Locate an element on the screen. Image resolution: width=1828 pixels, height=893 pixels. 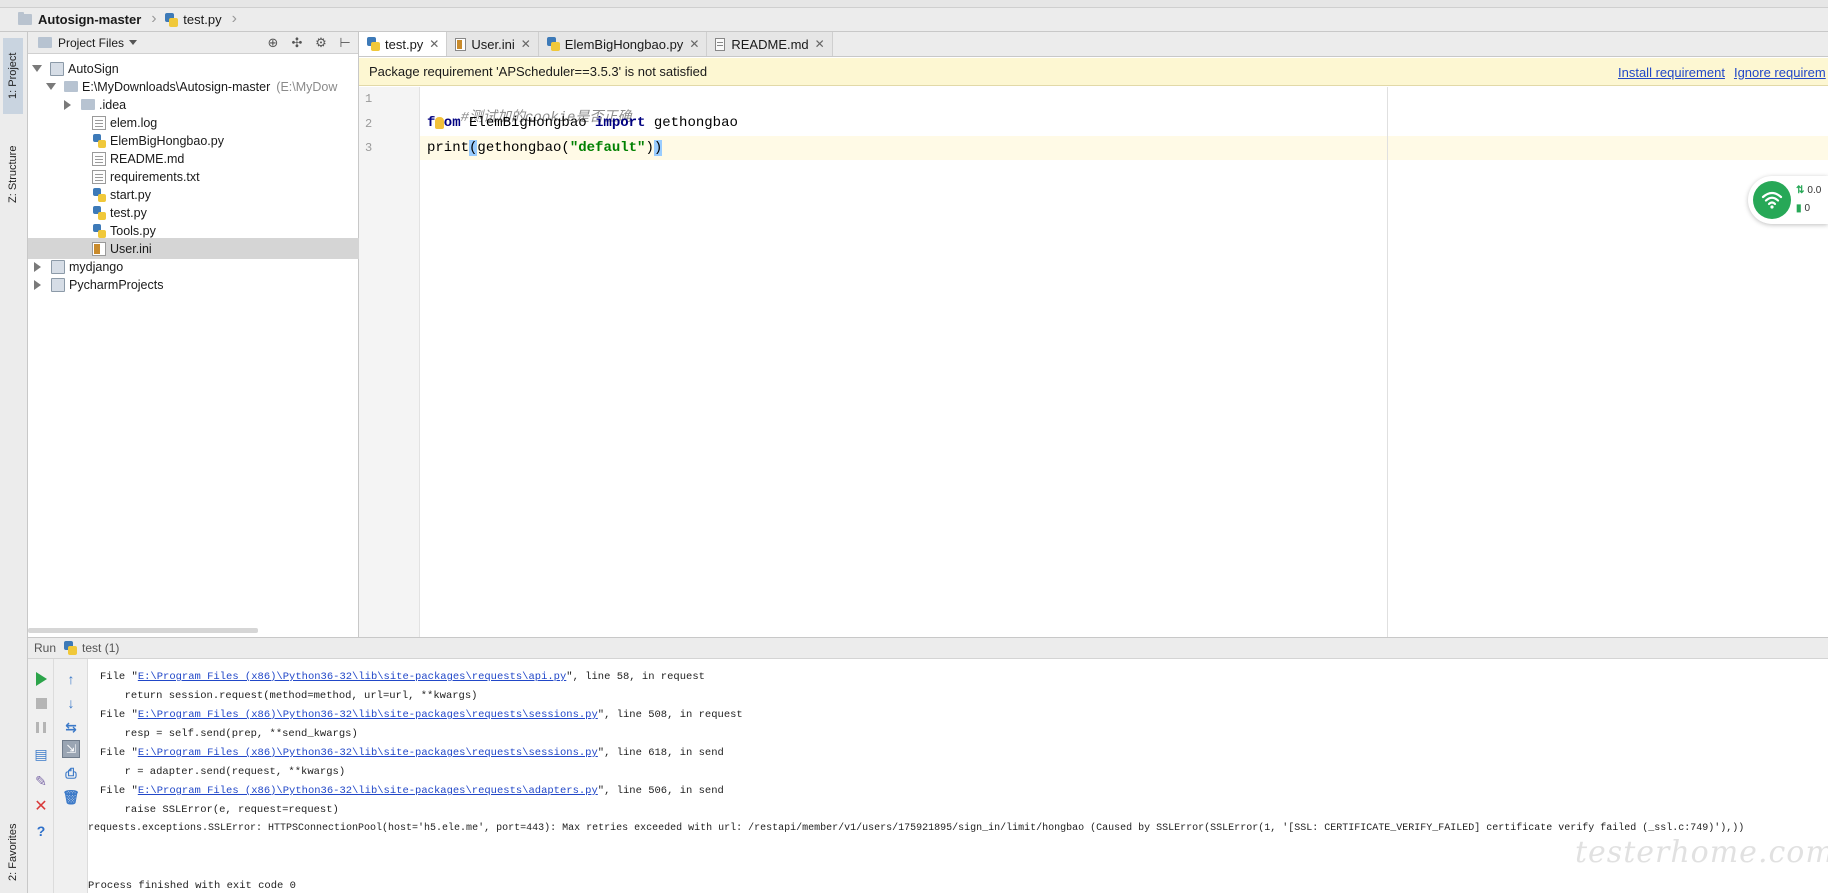
network-speed-widget: ⇅ 0.0 ▮ 0 is located at coordinates (1788, 200).